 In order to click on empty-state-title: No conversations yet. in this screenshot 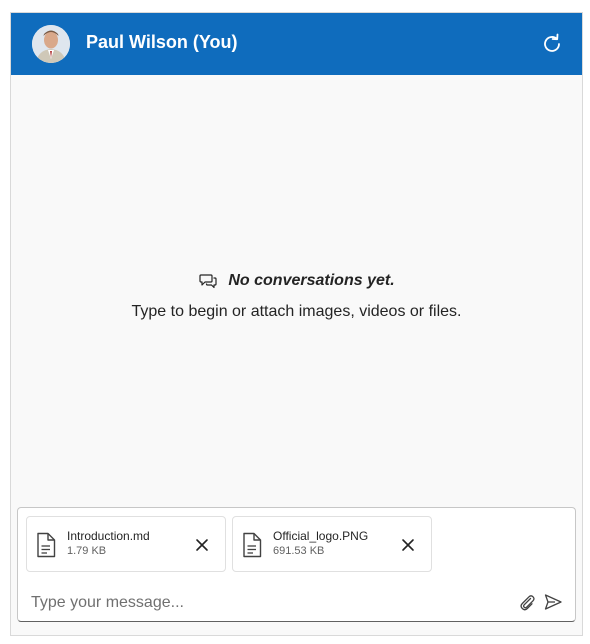, I will do `click(296, 281)`.